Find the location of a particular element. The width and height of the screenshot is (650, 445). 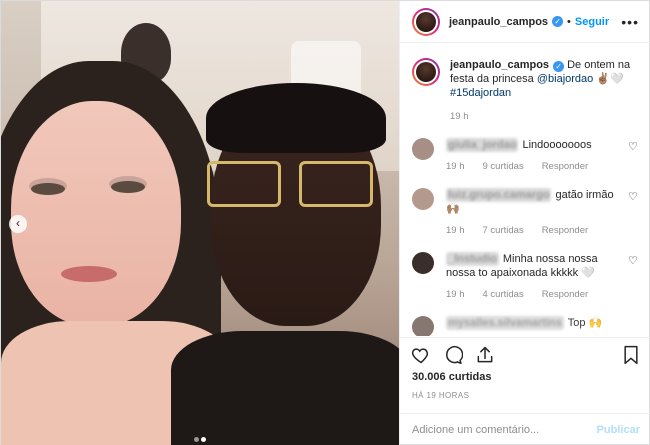

comment-input is located at coordinates (504, 430).